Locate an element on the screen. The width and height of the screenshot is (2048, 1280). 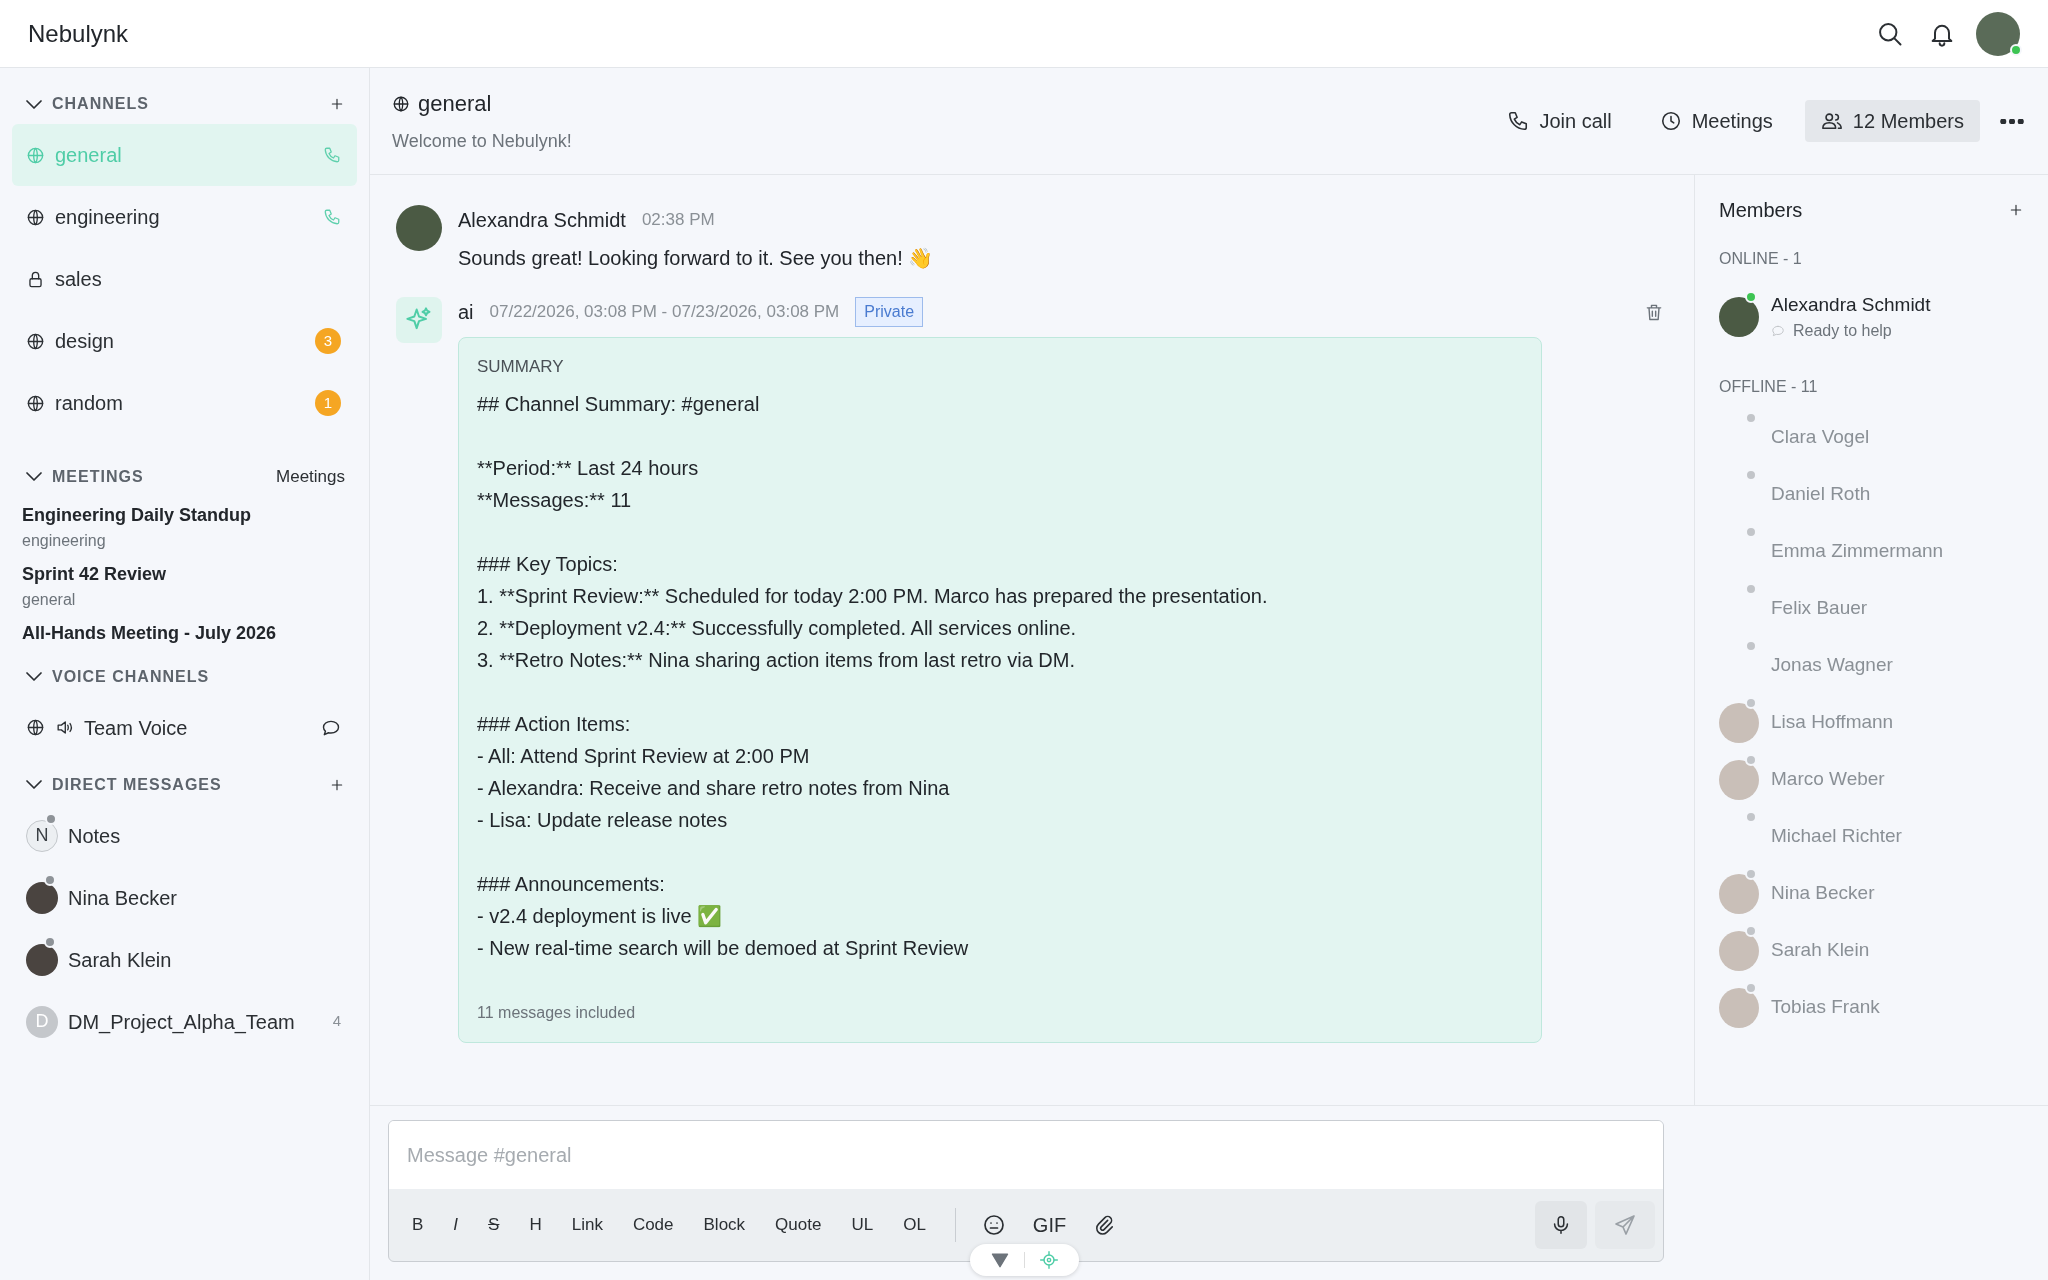
add-member-button is located at coordinates (2016, 210).